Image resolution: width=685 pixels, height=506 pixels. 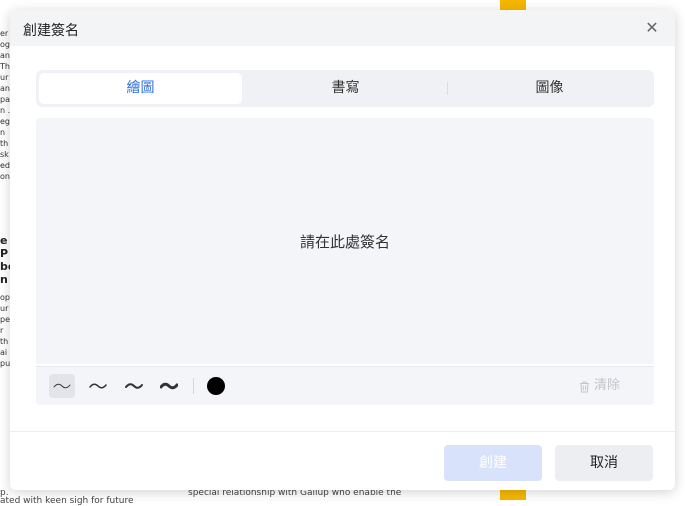 I want to click on stroke-extra-thick-button, so click(x=169, y=386).